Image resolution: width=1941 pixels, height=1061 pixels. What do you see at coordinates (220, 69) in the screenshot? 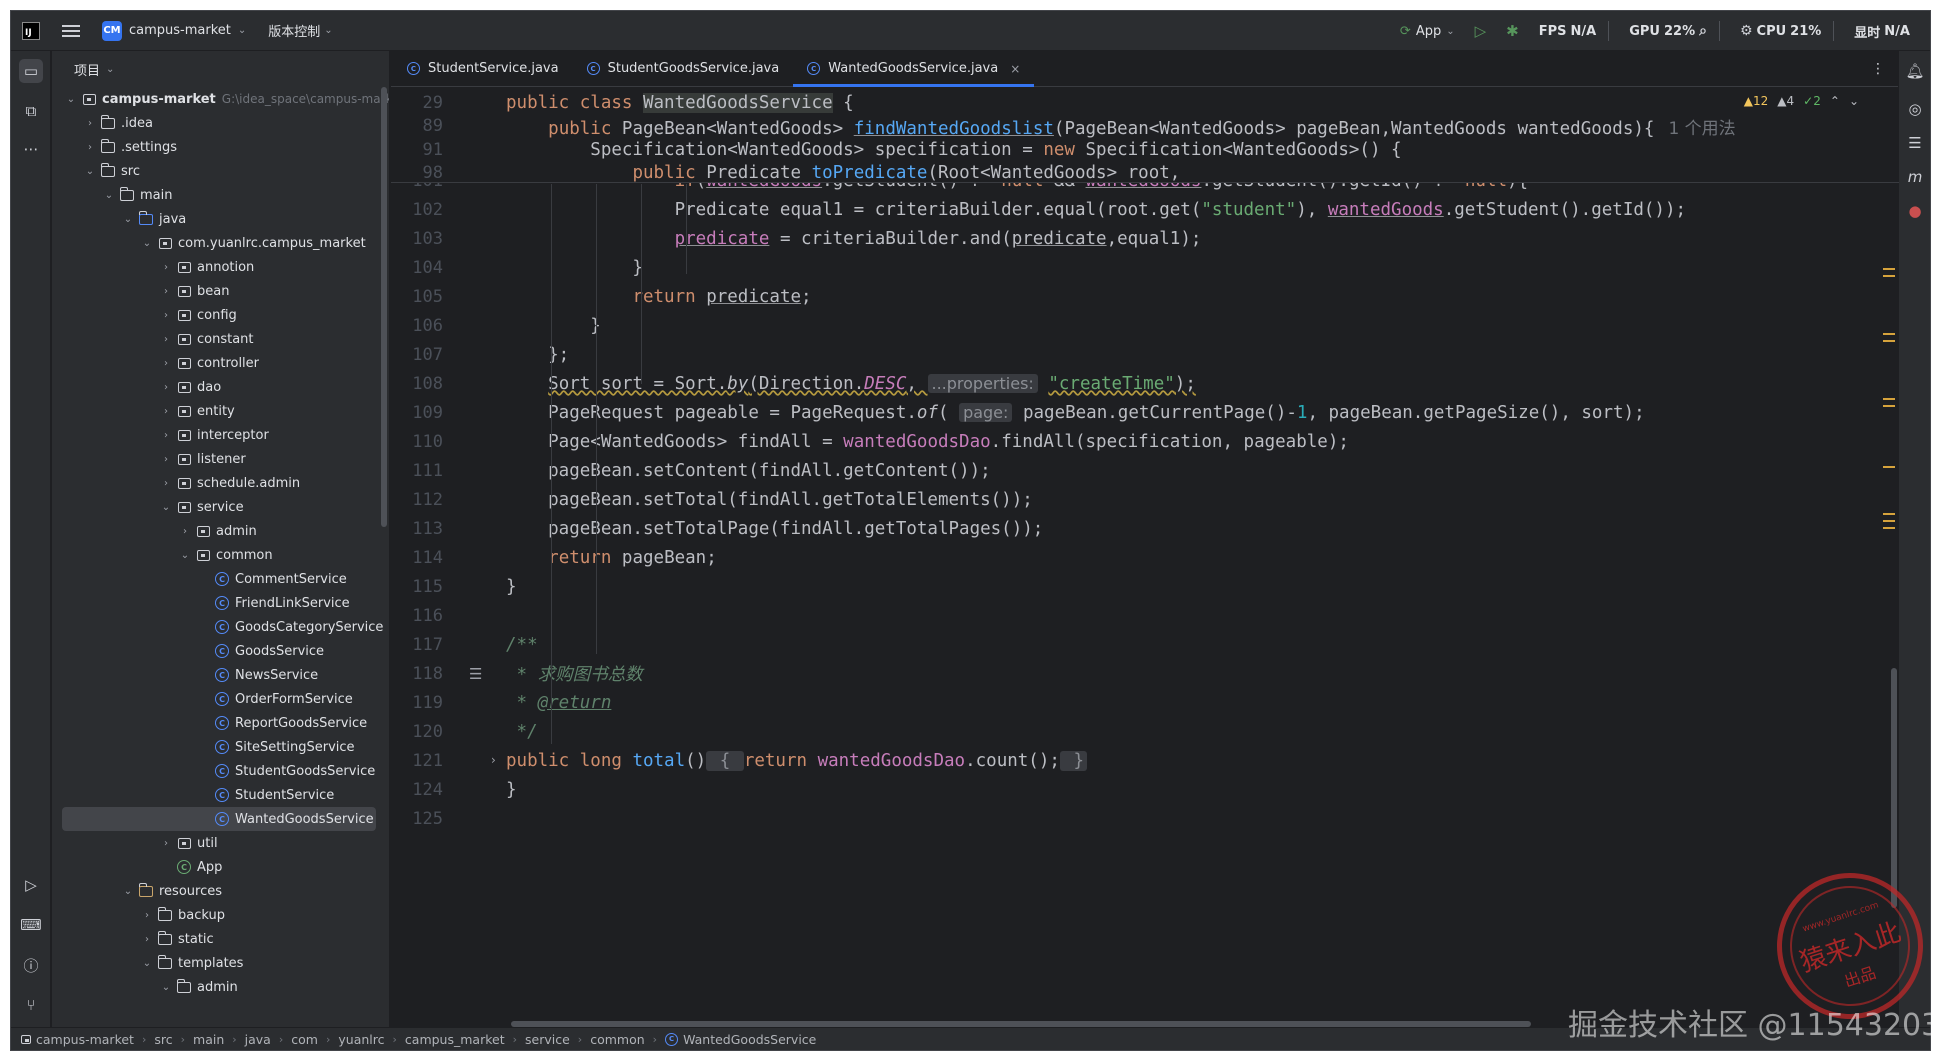
I see `project-panel-header: 项目 ⌄` at bounding box center [220, 69].